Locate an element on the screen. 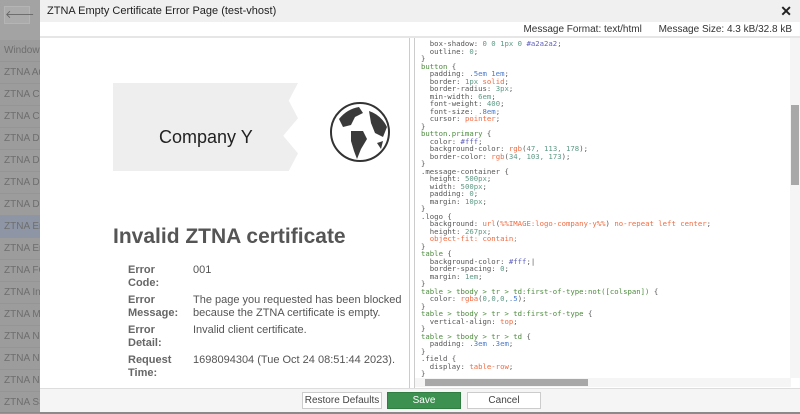  code-token: #fff is located at coordinates (517, 261).